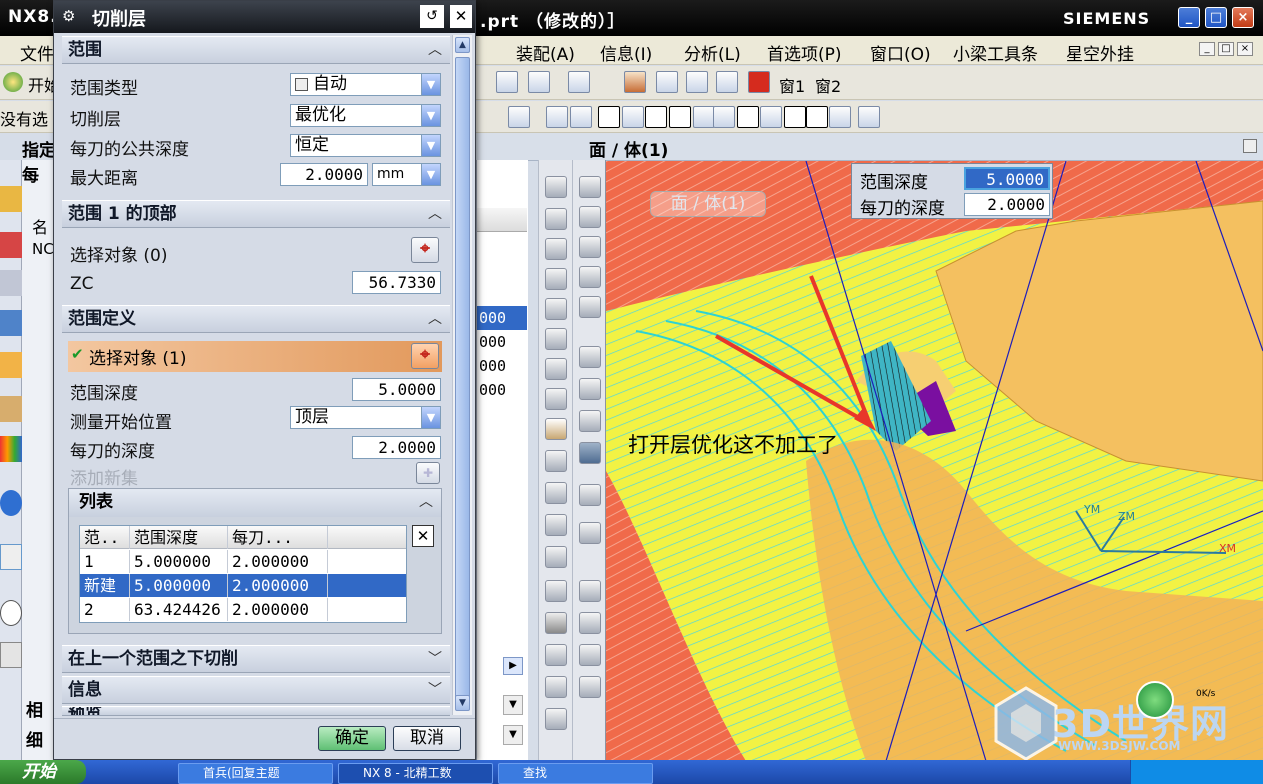 The width and height of the screenshot is (1263, 784). Describe the element at coordinates (579, 82) in the screenshot. I see `wcs-icon` at that location.